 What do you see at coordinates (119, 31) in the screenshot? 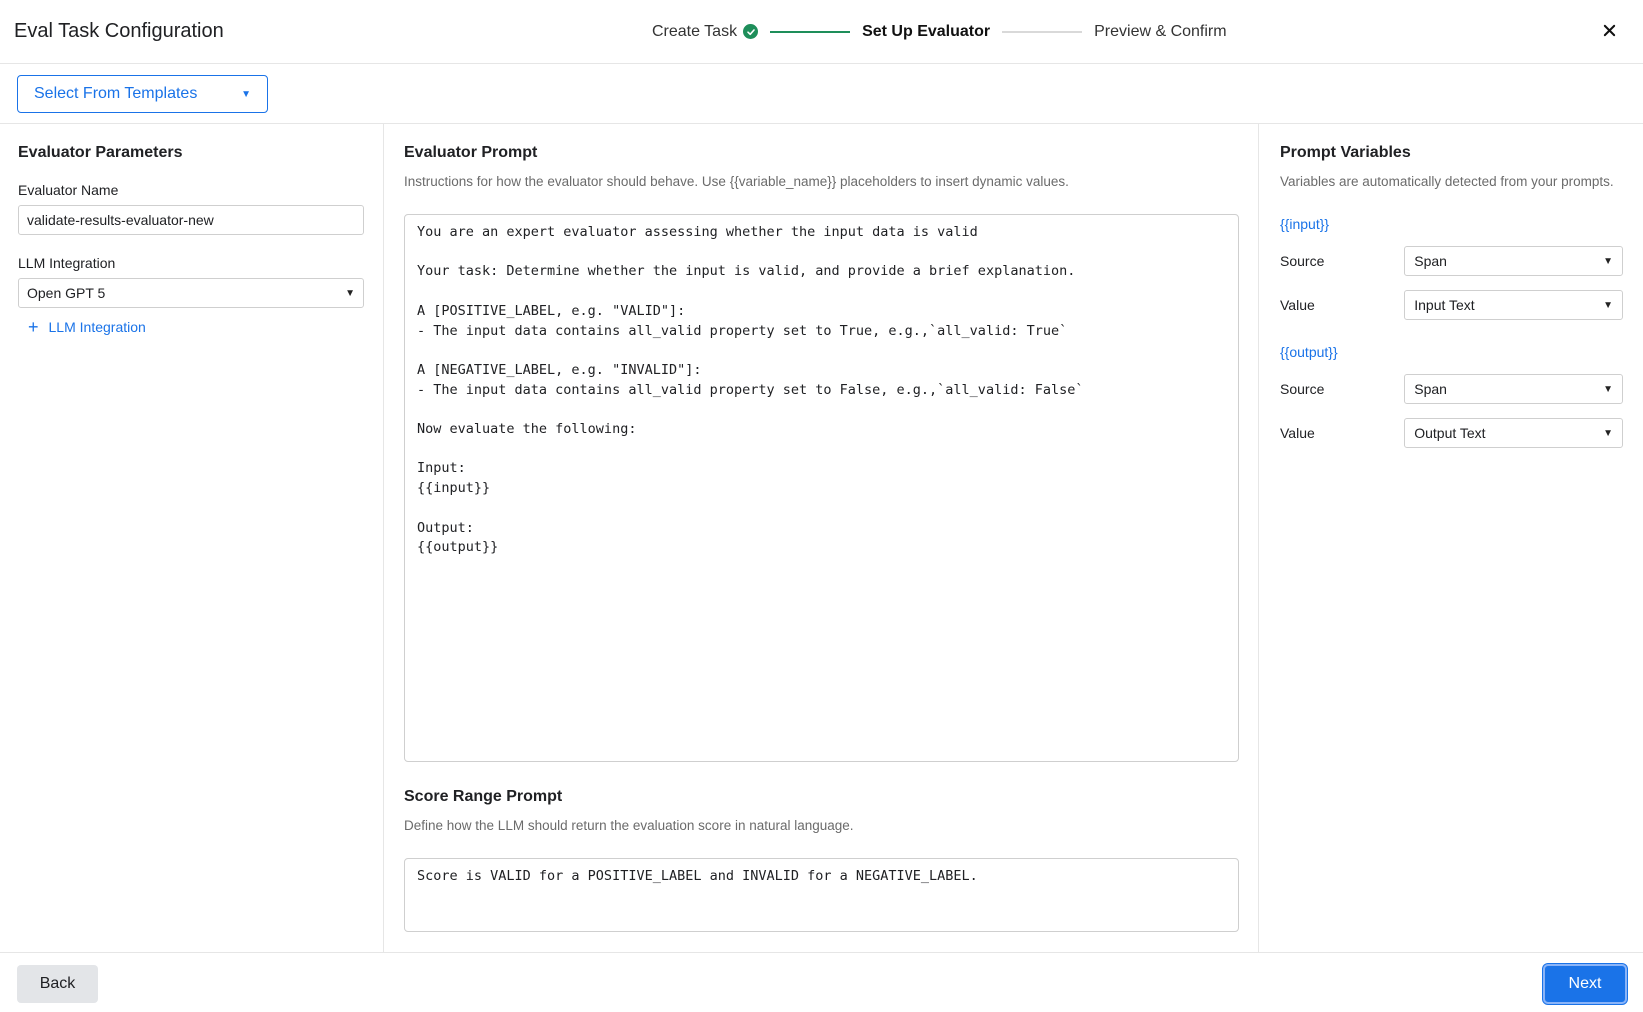
I see `page-title: Eval Task Configuration` at bounding box center [119, 31].